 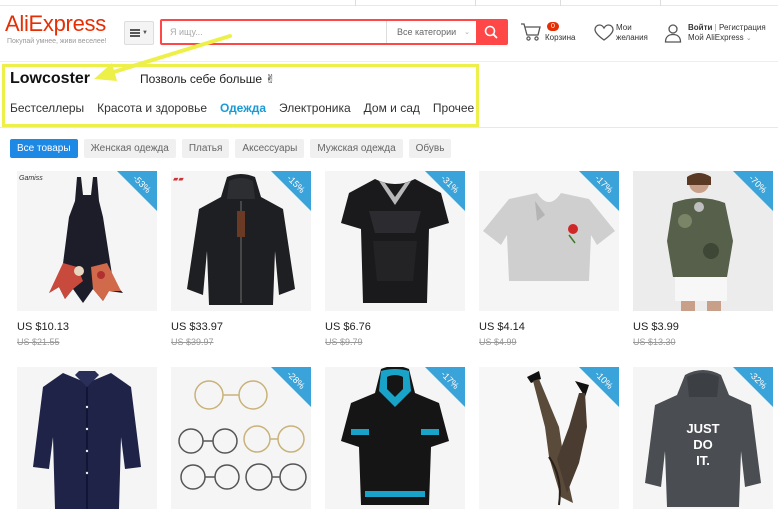 I want to click on filter-all: Все товары, so click(x=44, y=148).